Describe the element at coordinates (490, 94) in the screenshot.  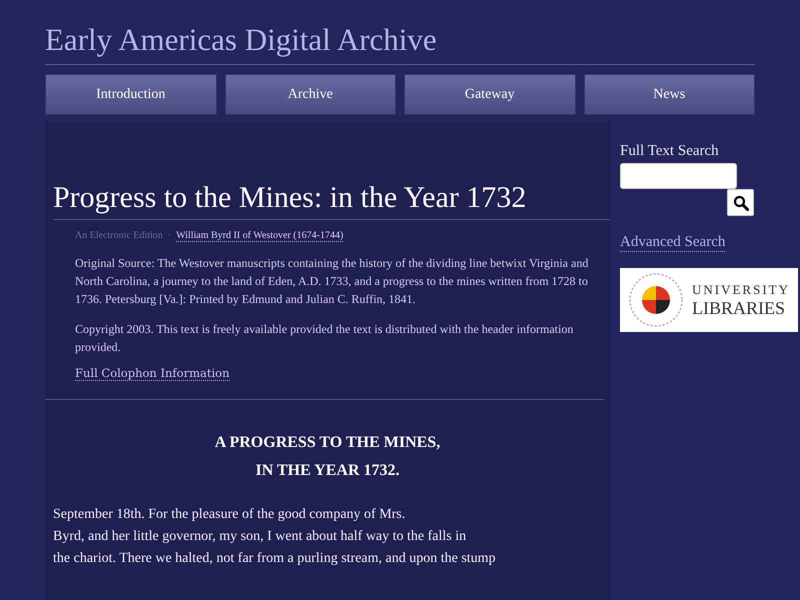
I see `nav-button: Gateway` at that location.